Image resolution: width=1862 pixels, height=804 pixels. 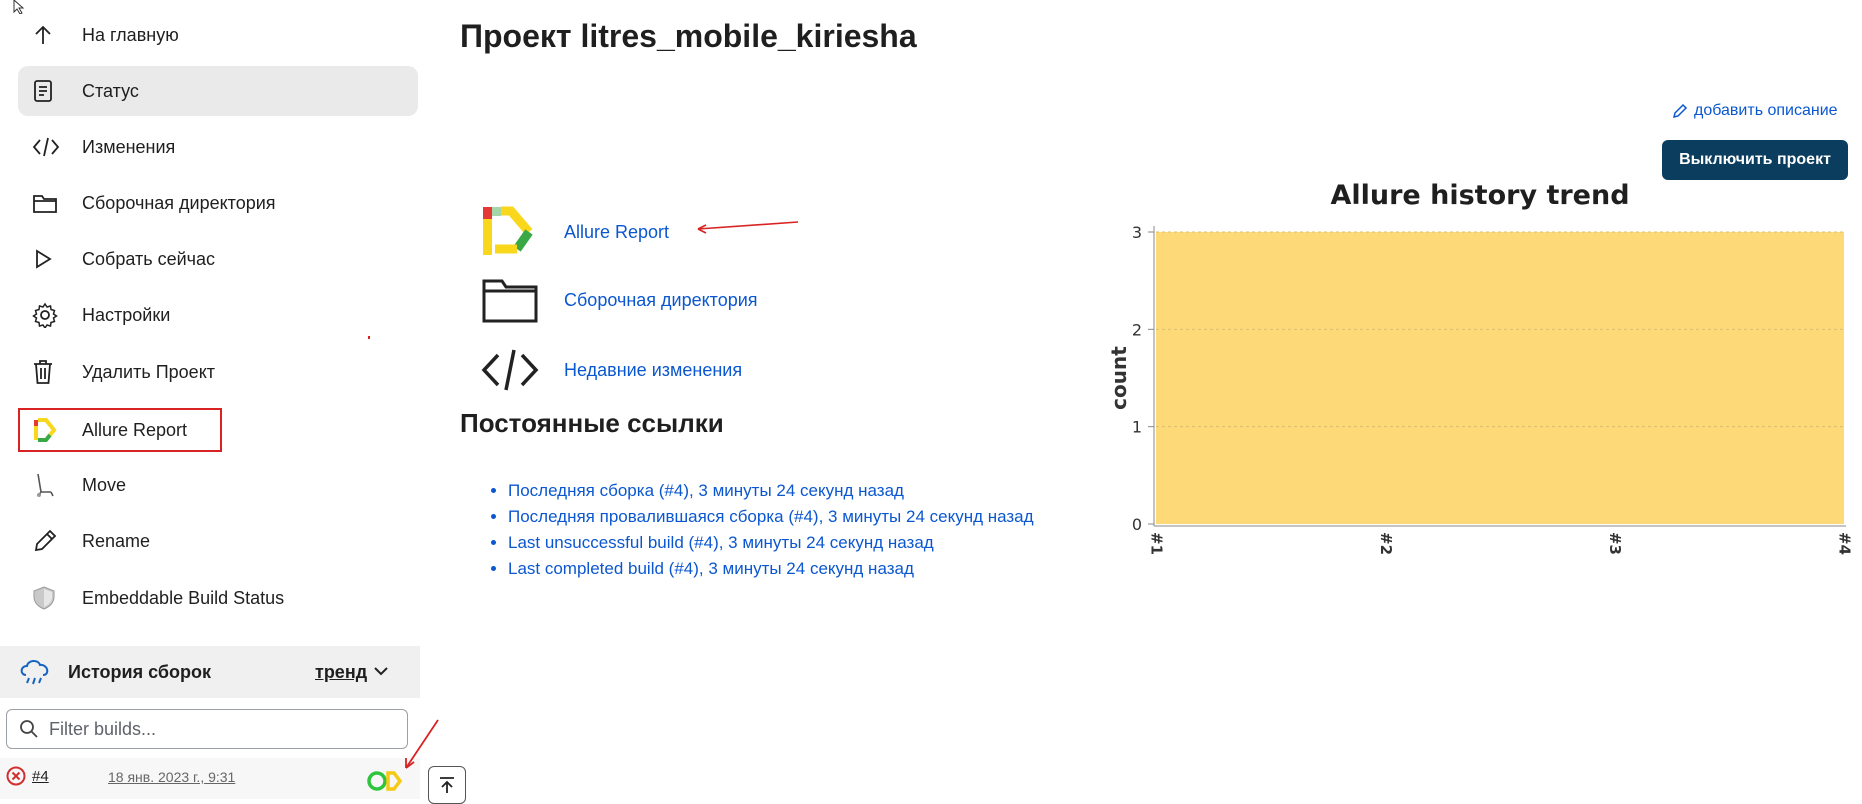 I want to click on disable-project-button: Выключить проект, so click(x=1755, y=160).